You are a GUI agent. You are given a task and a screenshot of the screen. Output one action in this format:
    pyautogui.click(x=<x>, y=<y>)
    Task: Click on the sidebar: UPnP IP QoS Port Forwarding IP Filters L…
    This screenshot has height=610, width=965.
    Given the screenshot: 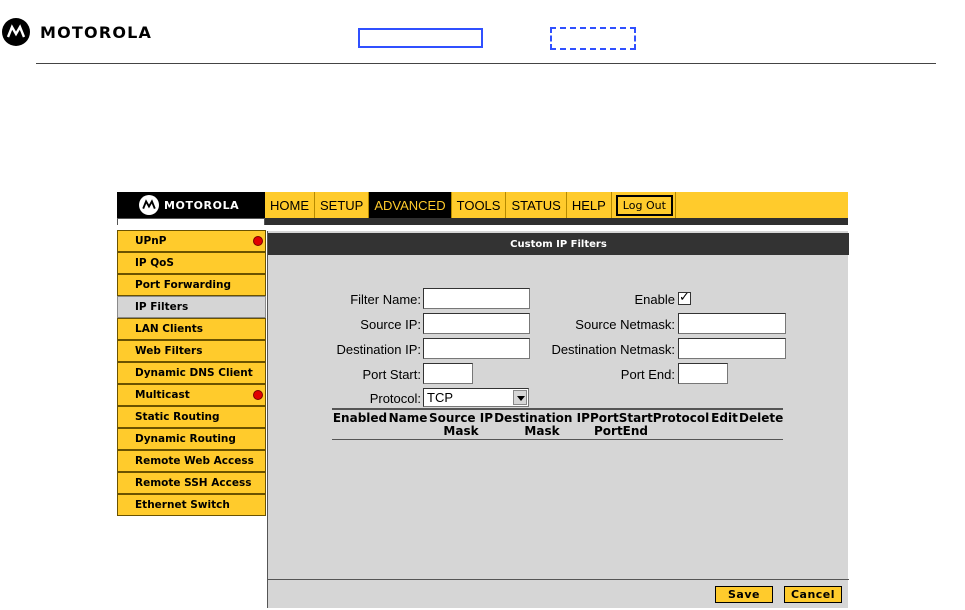 What is the action you would take?
    pyautogui.click(x=191, y=373)
    